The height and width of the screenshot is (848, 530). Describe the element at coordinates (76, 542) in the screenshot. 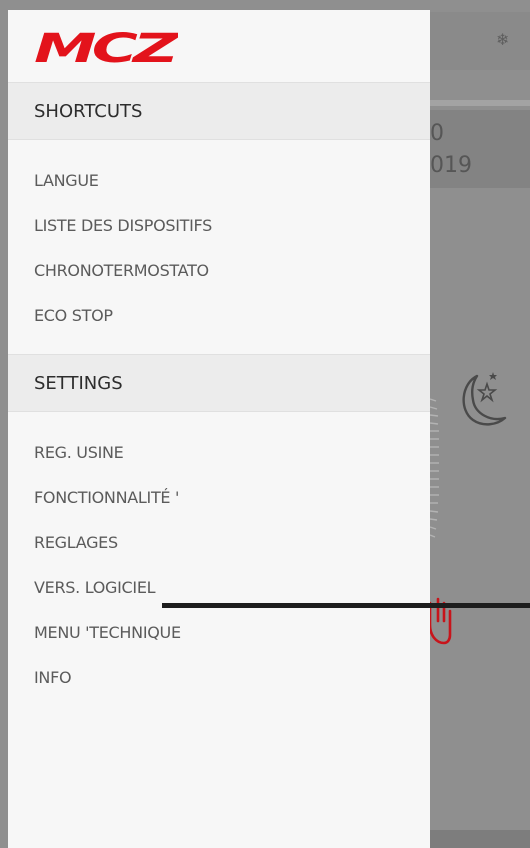

I see `menu-item-label: REGLAGES` at that location.